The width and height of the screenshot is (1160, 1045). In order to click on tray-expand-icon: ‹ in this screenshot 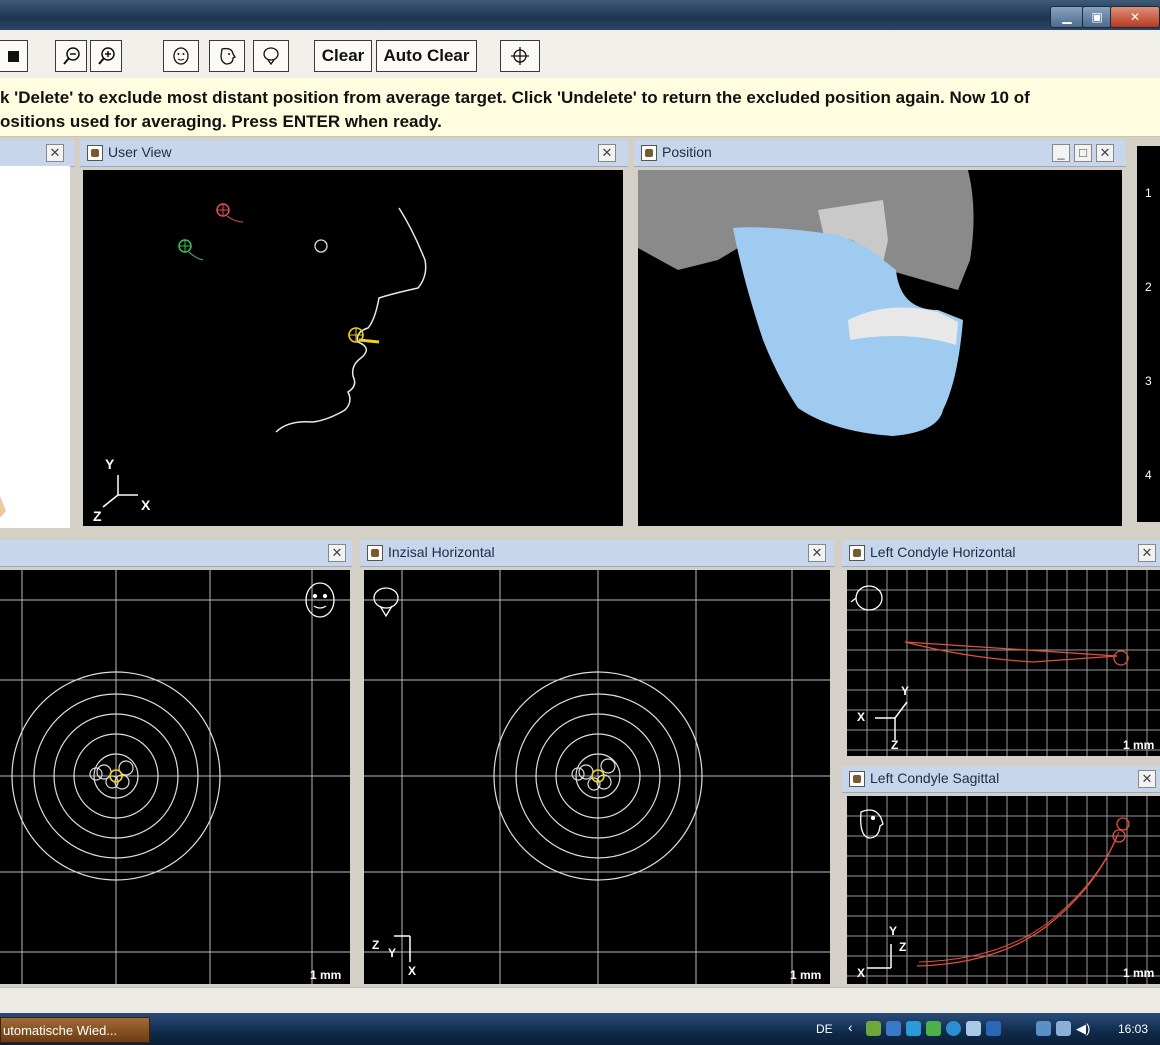, I will do `click(850, 1027)`.